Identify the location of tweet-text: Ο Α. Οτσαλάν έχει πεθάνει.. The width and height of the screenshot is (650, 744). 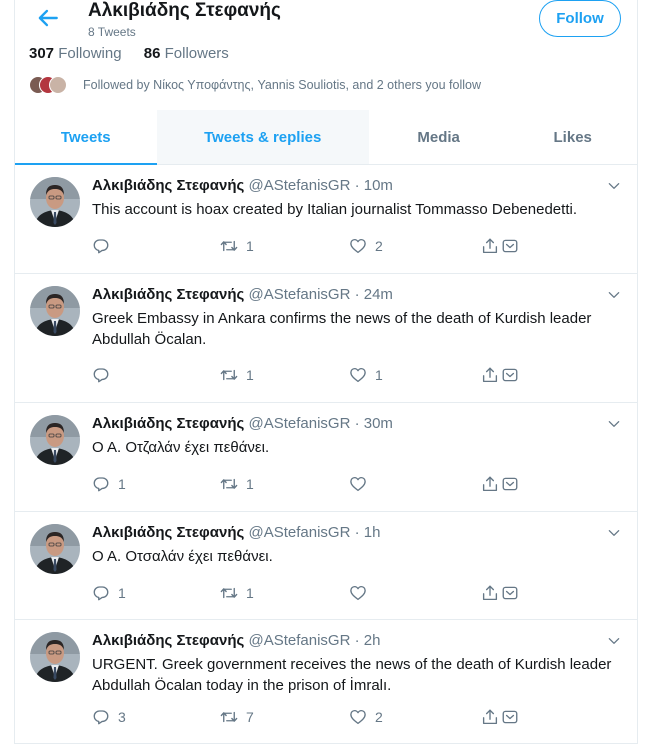
(182, 556).